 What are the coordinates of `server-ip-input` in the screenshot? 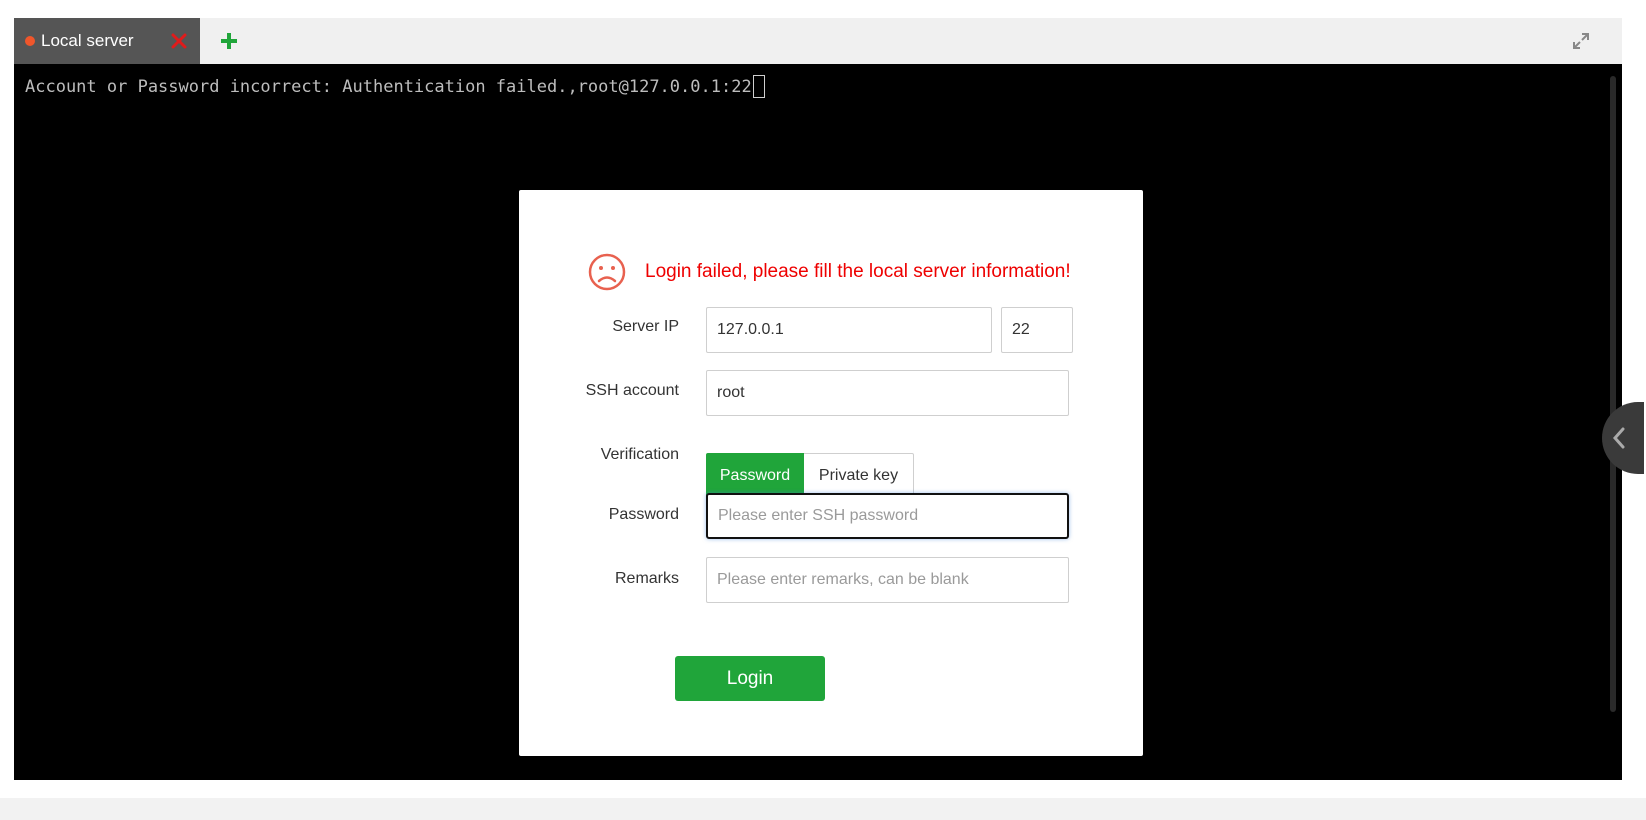 It's located at (849, 330).